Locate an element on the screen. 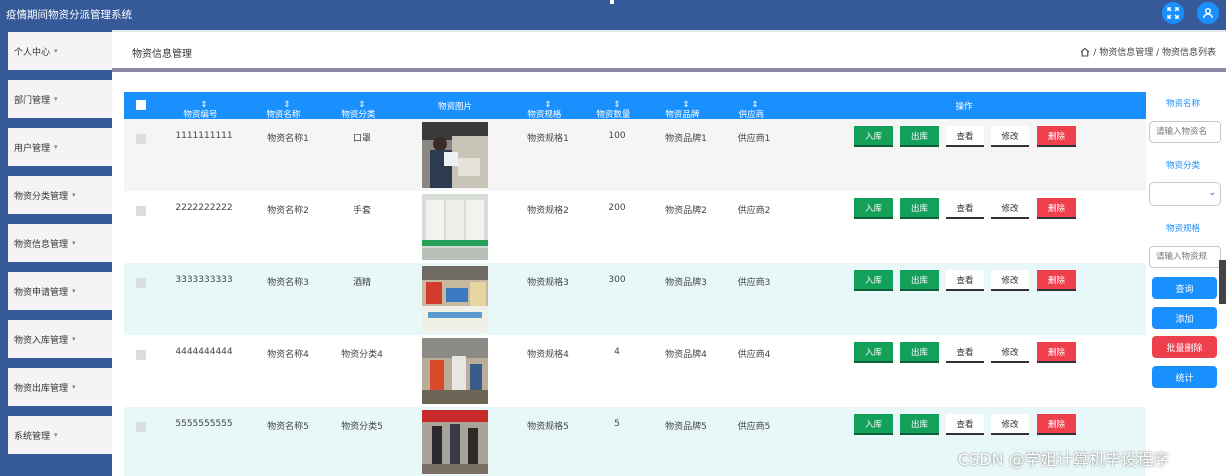  stats-button: 统计 is located at coordinates (1184, 377).